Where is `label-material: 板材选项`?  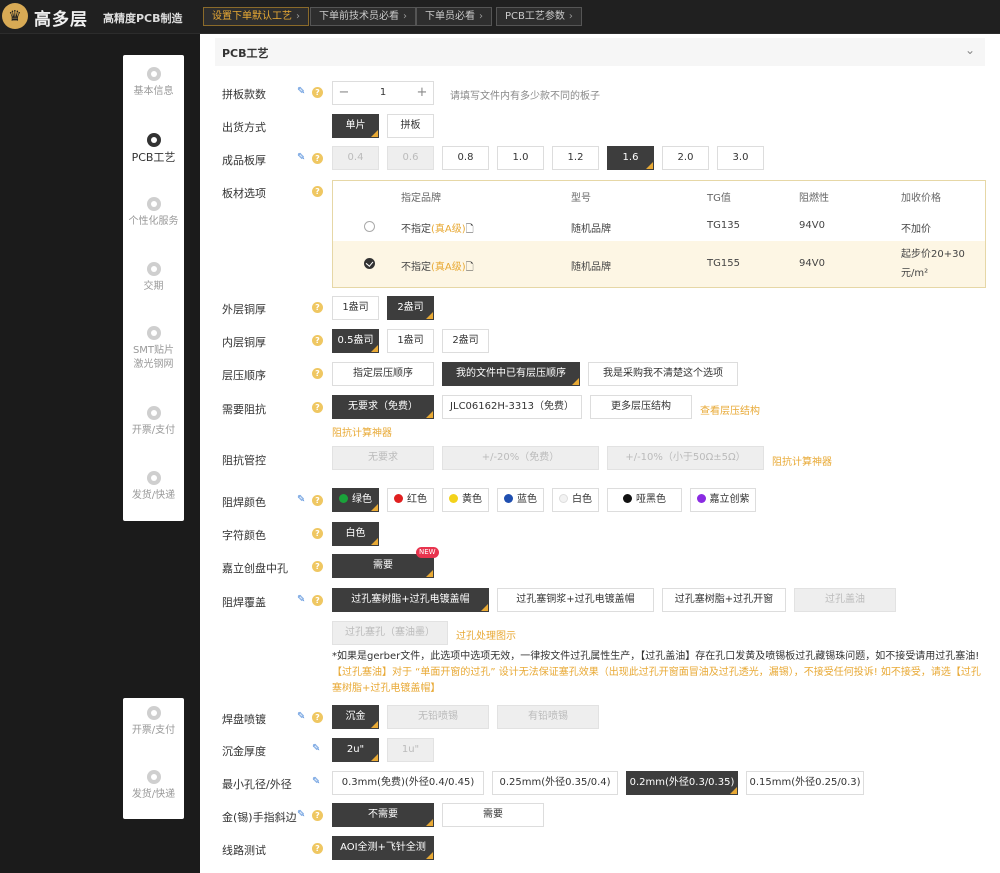
label-material: 板材选项 is located at coordinates (244, 193).